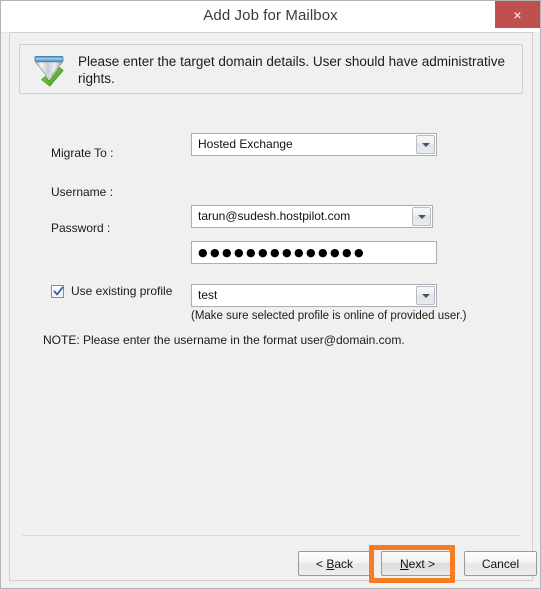 The width and height of the screenshot is (541, 589). What do you see at coordinates (245, 144) in the screenshot?
I see `migrate-to-value: Hosted Exchange` at bounding box center [245, 144].